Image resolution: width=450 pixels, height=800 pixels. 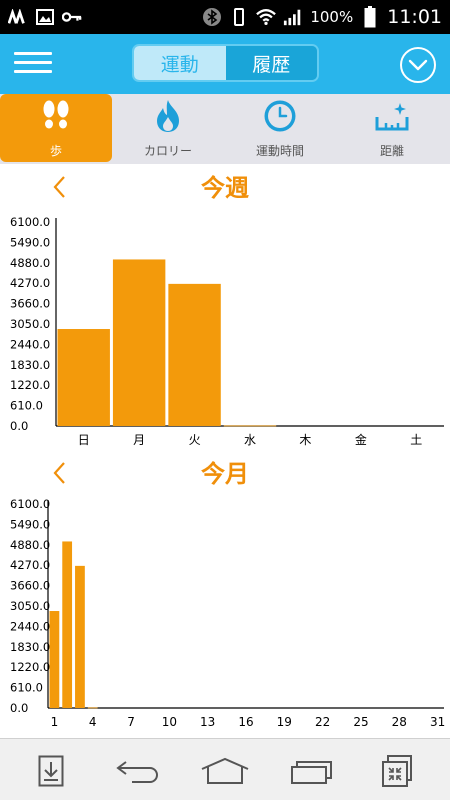 What do you see at coordinates (399, 722) in the screenshot?
I see `x-tick-label: 28` at bounding box center [399, 722].